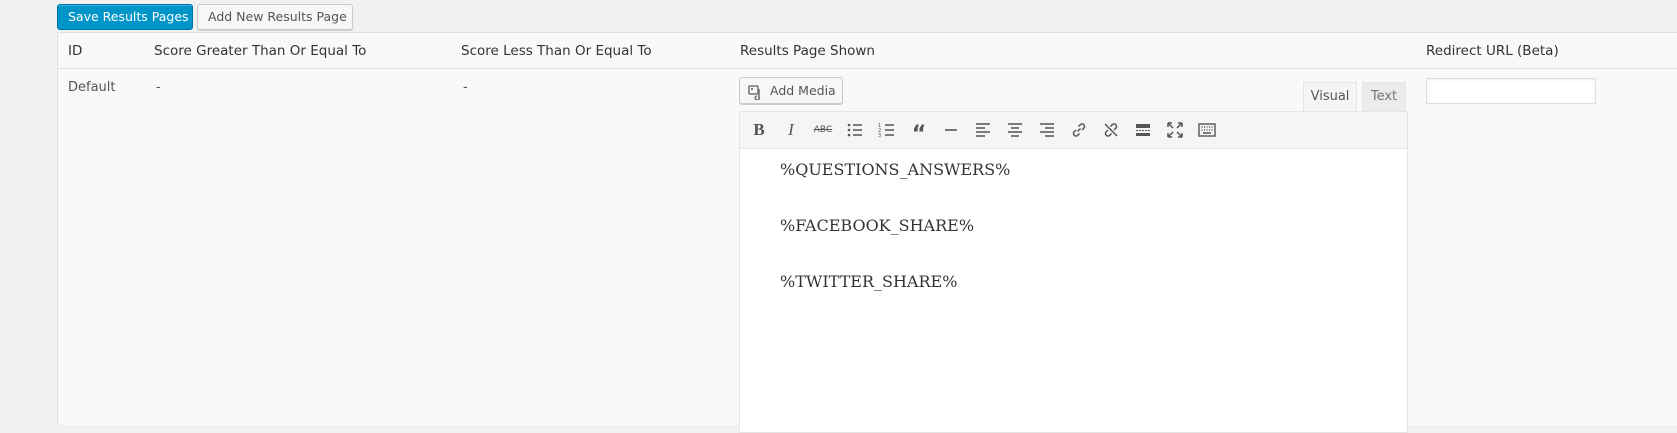 The width and height of the screenshot is (1677, 433). Describe the element at coordinates (275, 17) in the screenshot. I see `add-new-results-page-button: Add New Results Page` at that location.